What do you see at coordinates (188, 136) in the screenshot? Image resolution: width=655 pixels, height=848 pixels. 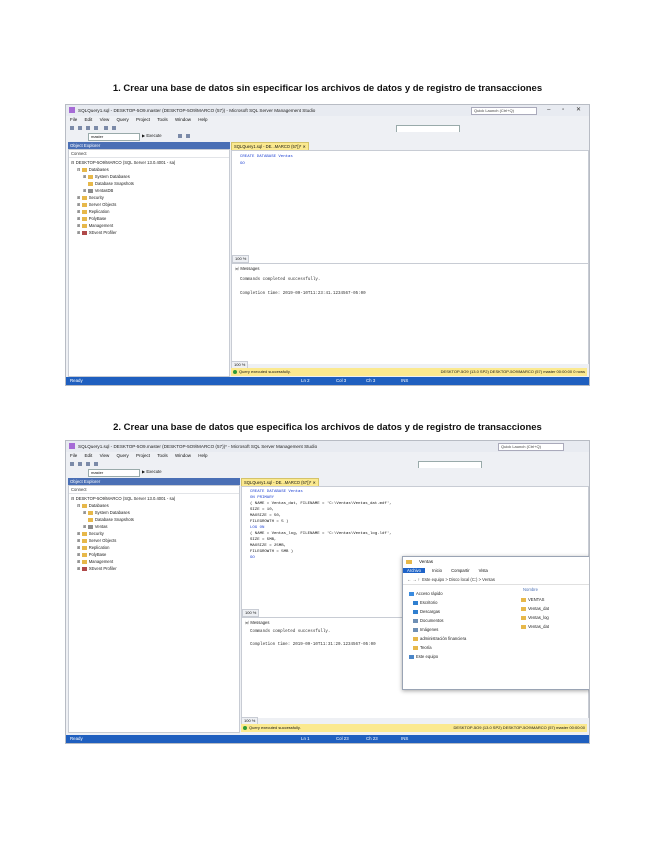 I see `parse-icon` at bounding box center [188, 136].